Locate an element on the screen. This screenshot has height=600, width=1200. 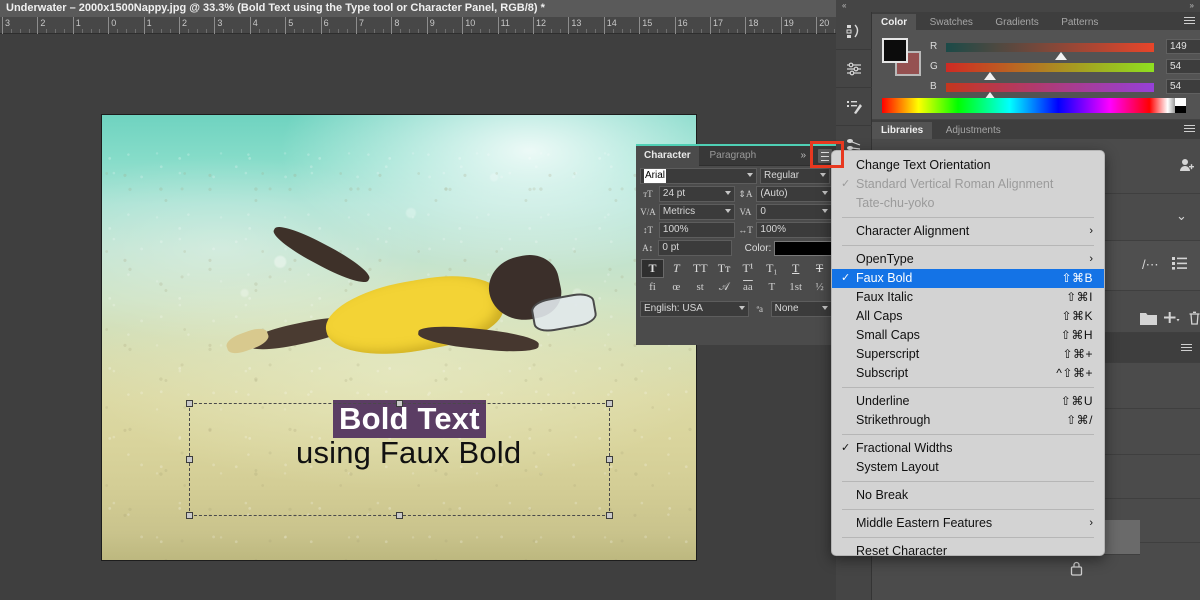
menu-item: System Layout is located at coordinates (968, 467).